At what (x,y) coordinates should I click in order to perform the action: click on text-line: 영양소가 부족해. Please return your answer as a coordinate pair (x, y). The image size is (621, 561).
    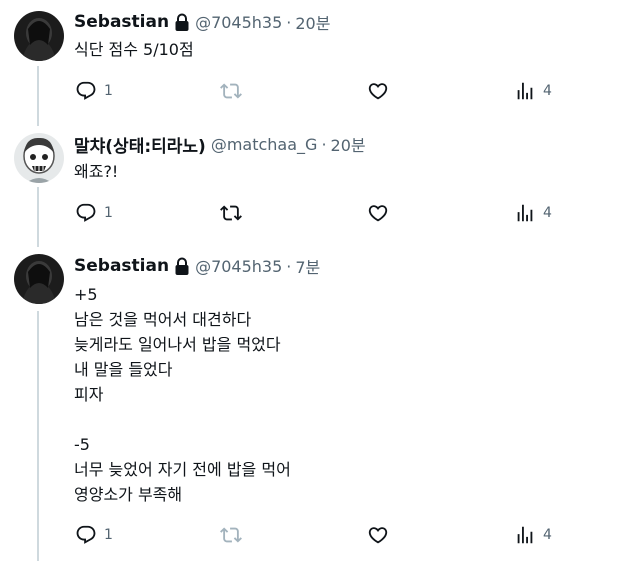
    Looking at the image, I should click on (128, 494).